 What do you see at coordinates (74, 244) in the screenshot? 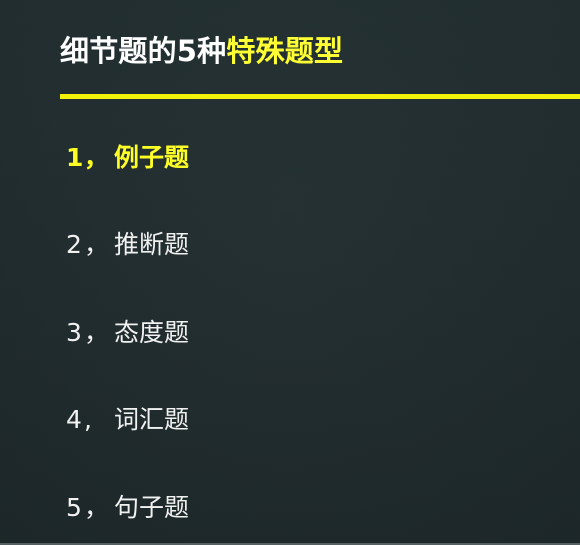
I see `list-item-number: 2` at bounding box center [74, 244].